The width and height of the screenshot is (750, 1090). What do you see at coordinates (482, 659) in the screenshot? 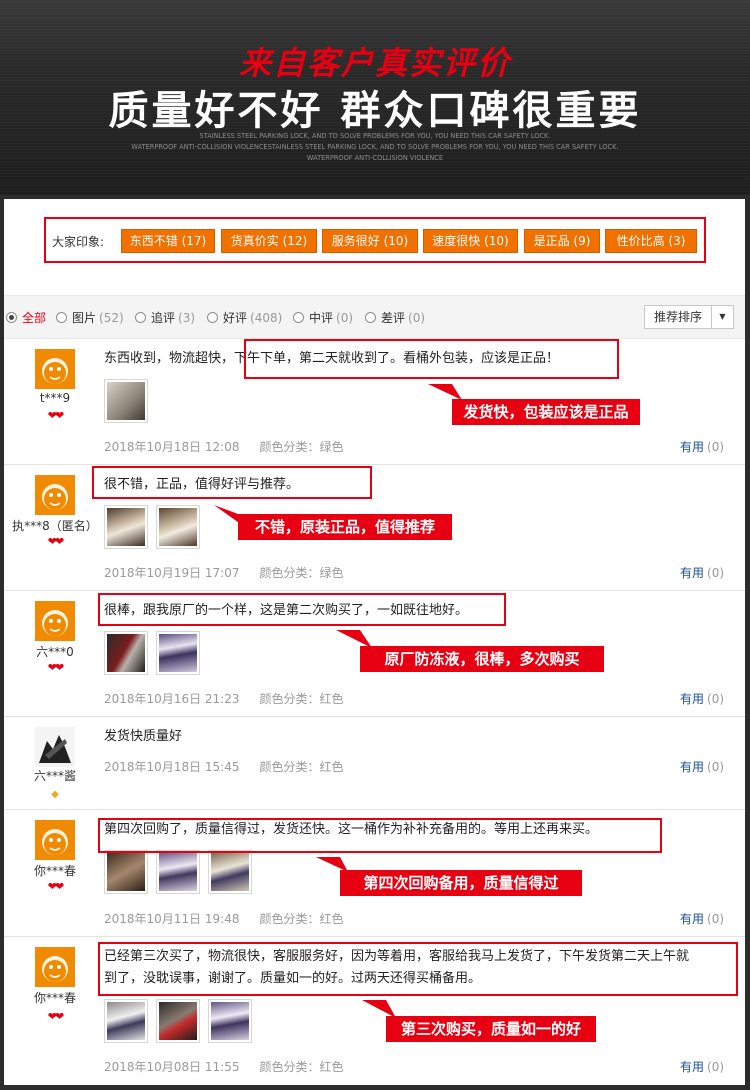
I see `callout-label: 原厂防冻液，很棒，多次购买` at bounding box center [482, 659].